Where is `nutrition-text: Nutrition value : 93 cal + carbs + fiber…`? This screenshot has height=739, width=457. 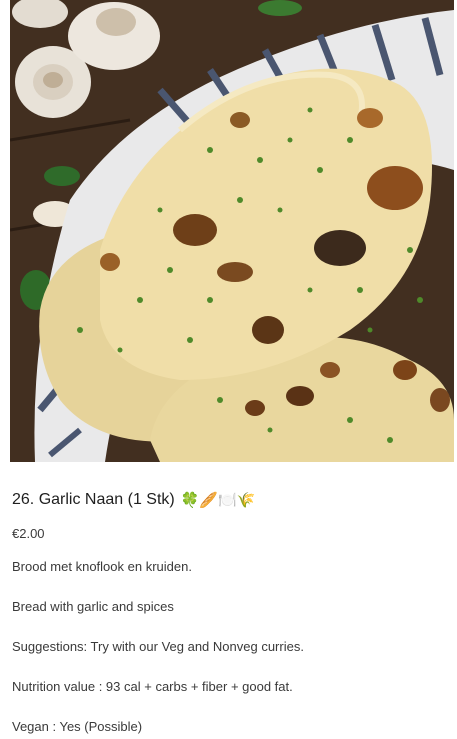
nutrition-text: Nutrition value : 93 cal + carbs + fiber… is located at coordinates (152, 686).